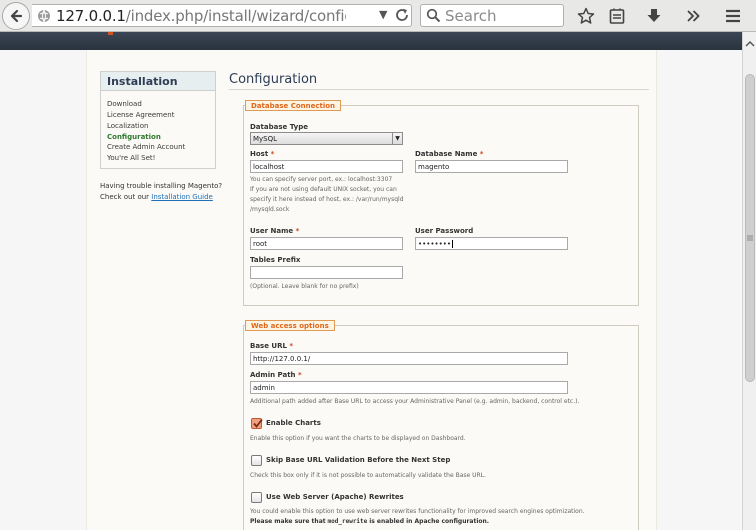 The width and height of the screenshot is (756, 530). I want to click on vertical-scrollbar, so click(749, 281).